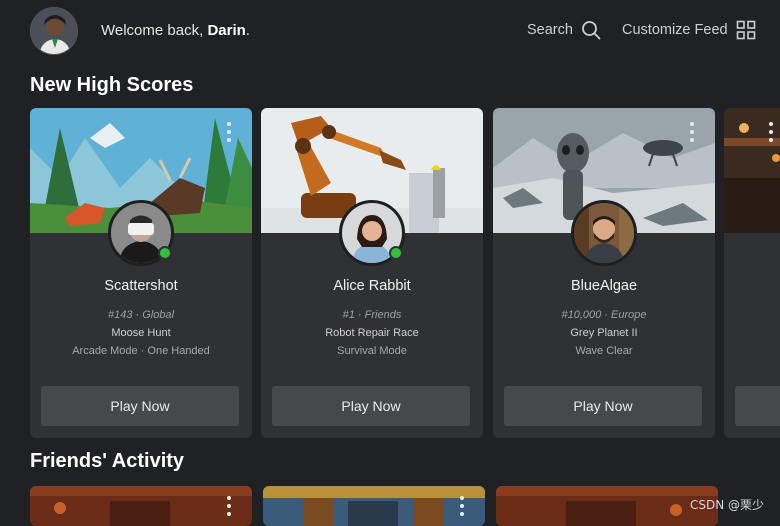 The image size is (780, 526). What do you see at coordinates (745, 30) in the screenshot?
I see `grid-icon` at bounding box center [745, 30].